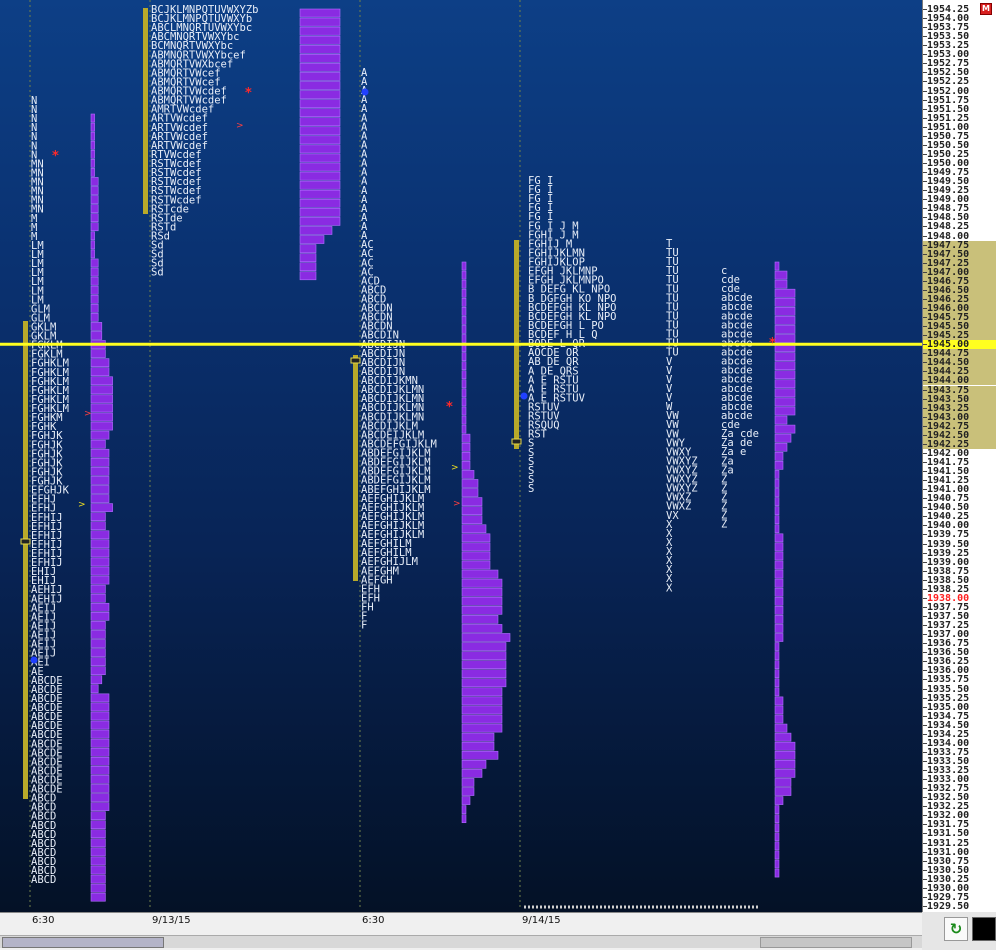  Describe the element at coordinates (956, 929) in the screenshot. I see `refresh-icon: ↻` at that location.